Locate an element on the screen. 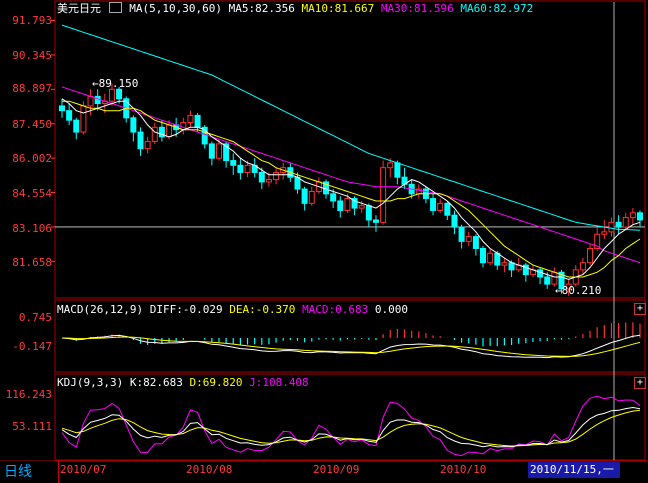 The height and width of the screenshot is (483, 648). ma10-value: MA10:81.667 is located at coordinates (338, 8).